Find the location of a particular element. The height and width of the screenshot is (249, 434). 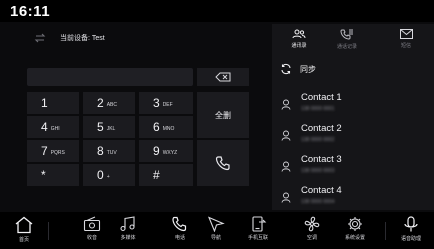

radio-icon is located at coordinates (92, 224).